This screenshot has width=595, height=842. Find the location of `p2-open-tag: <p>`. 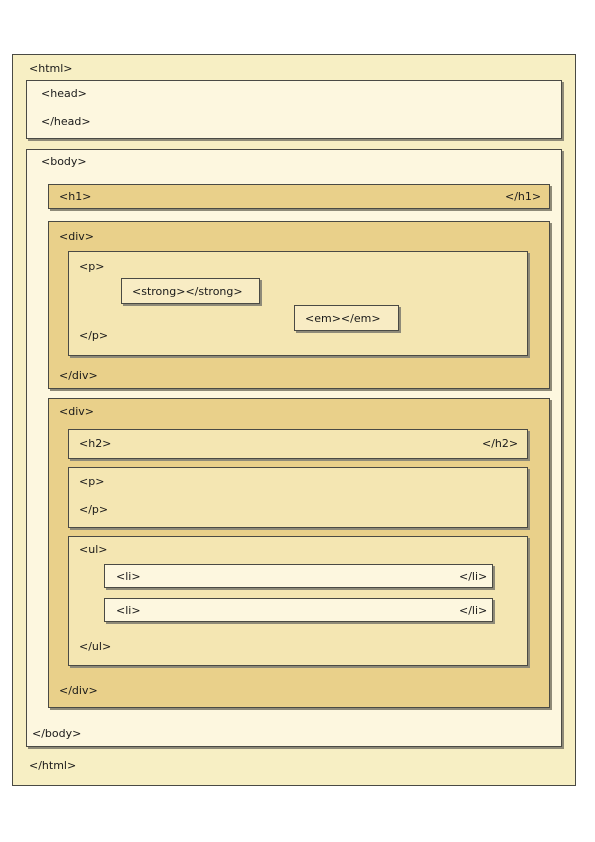

p2-open-tag: <p> is located at coordinates (92, 481).